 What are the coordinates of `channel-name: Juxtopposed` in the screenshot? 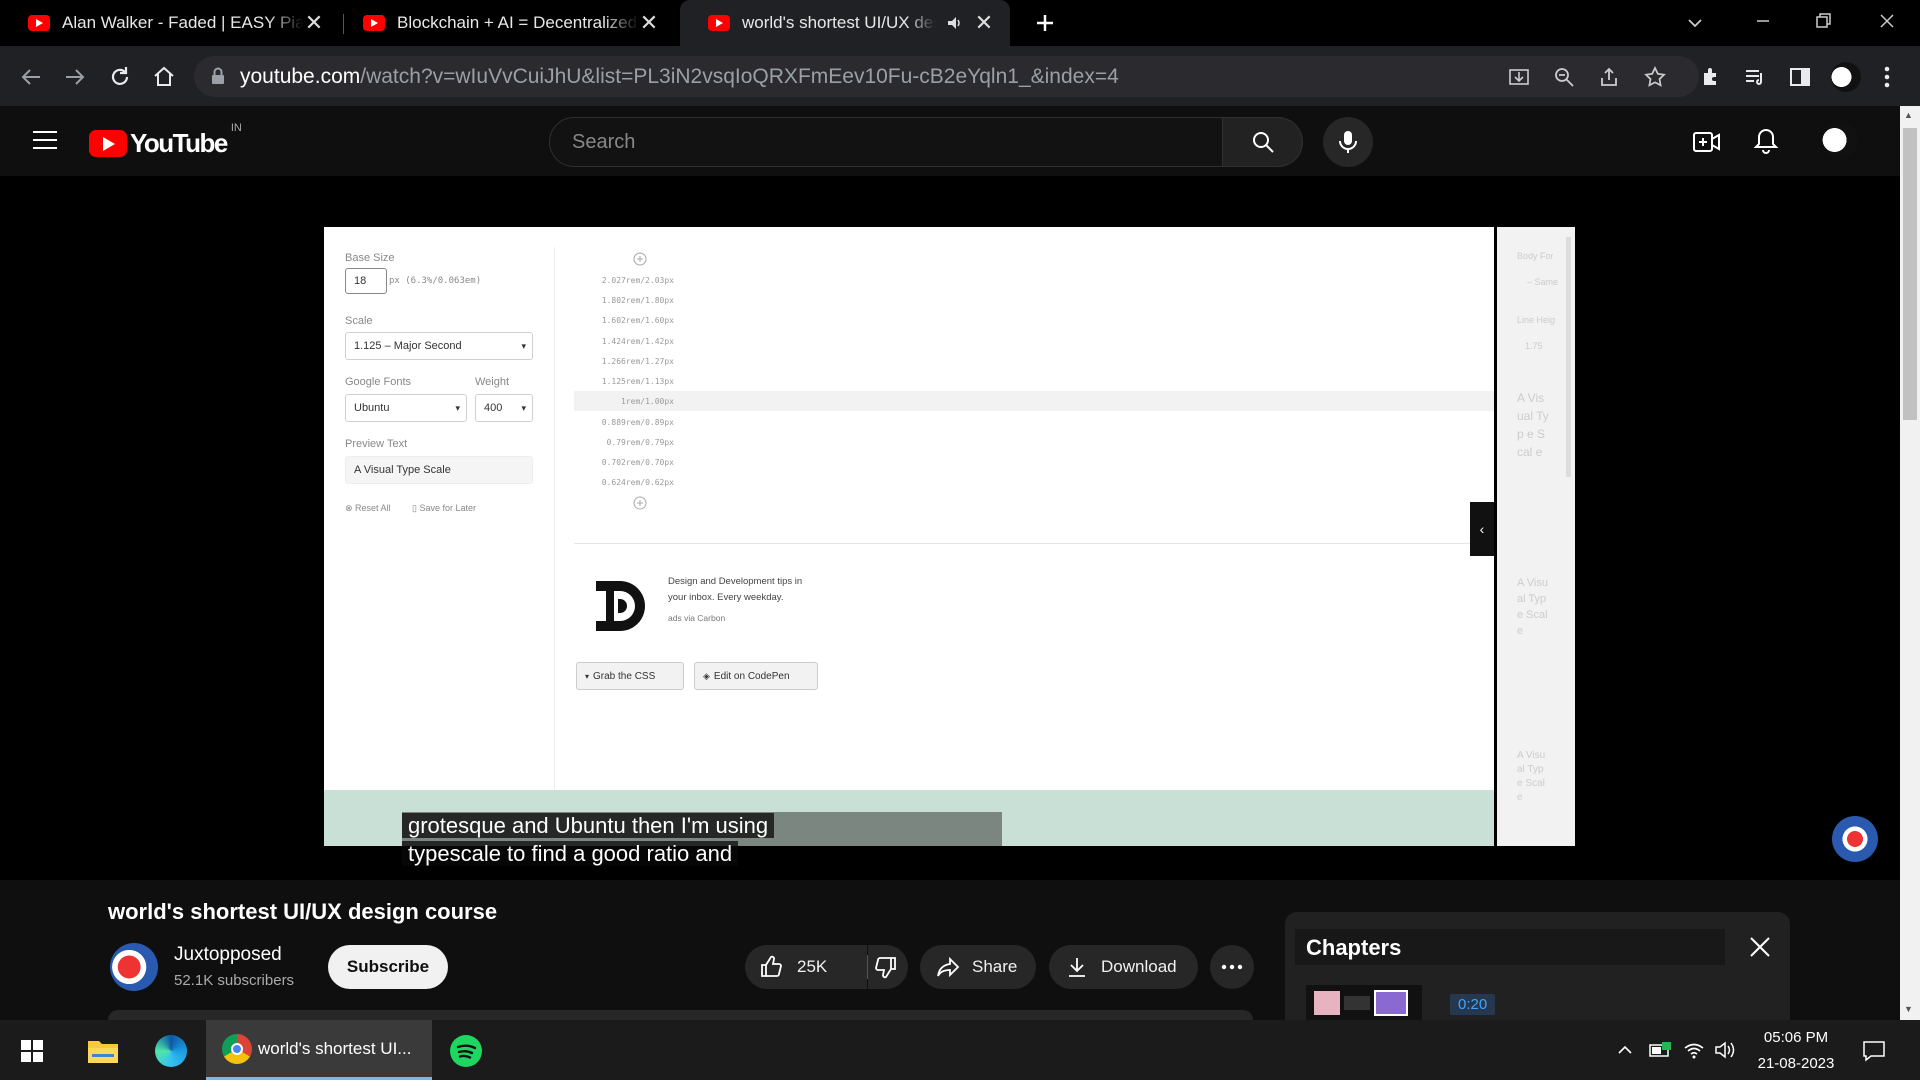 It's located at (228, 955).